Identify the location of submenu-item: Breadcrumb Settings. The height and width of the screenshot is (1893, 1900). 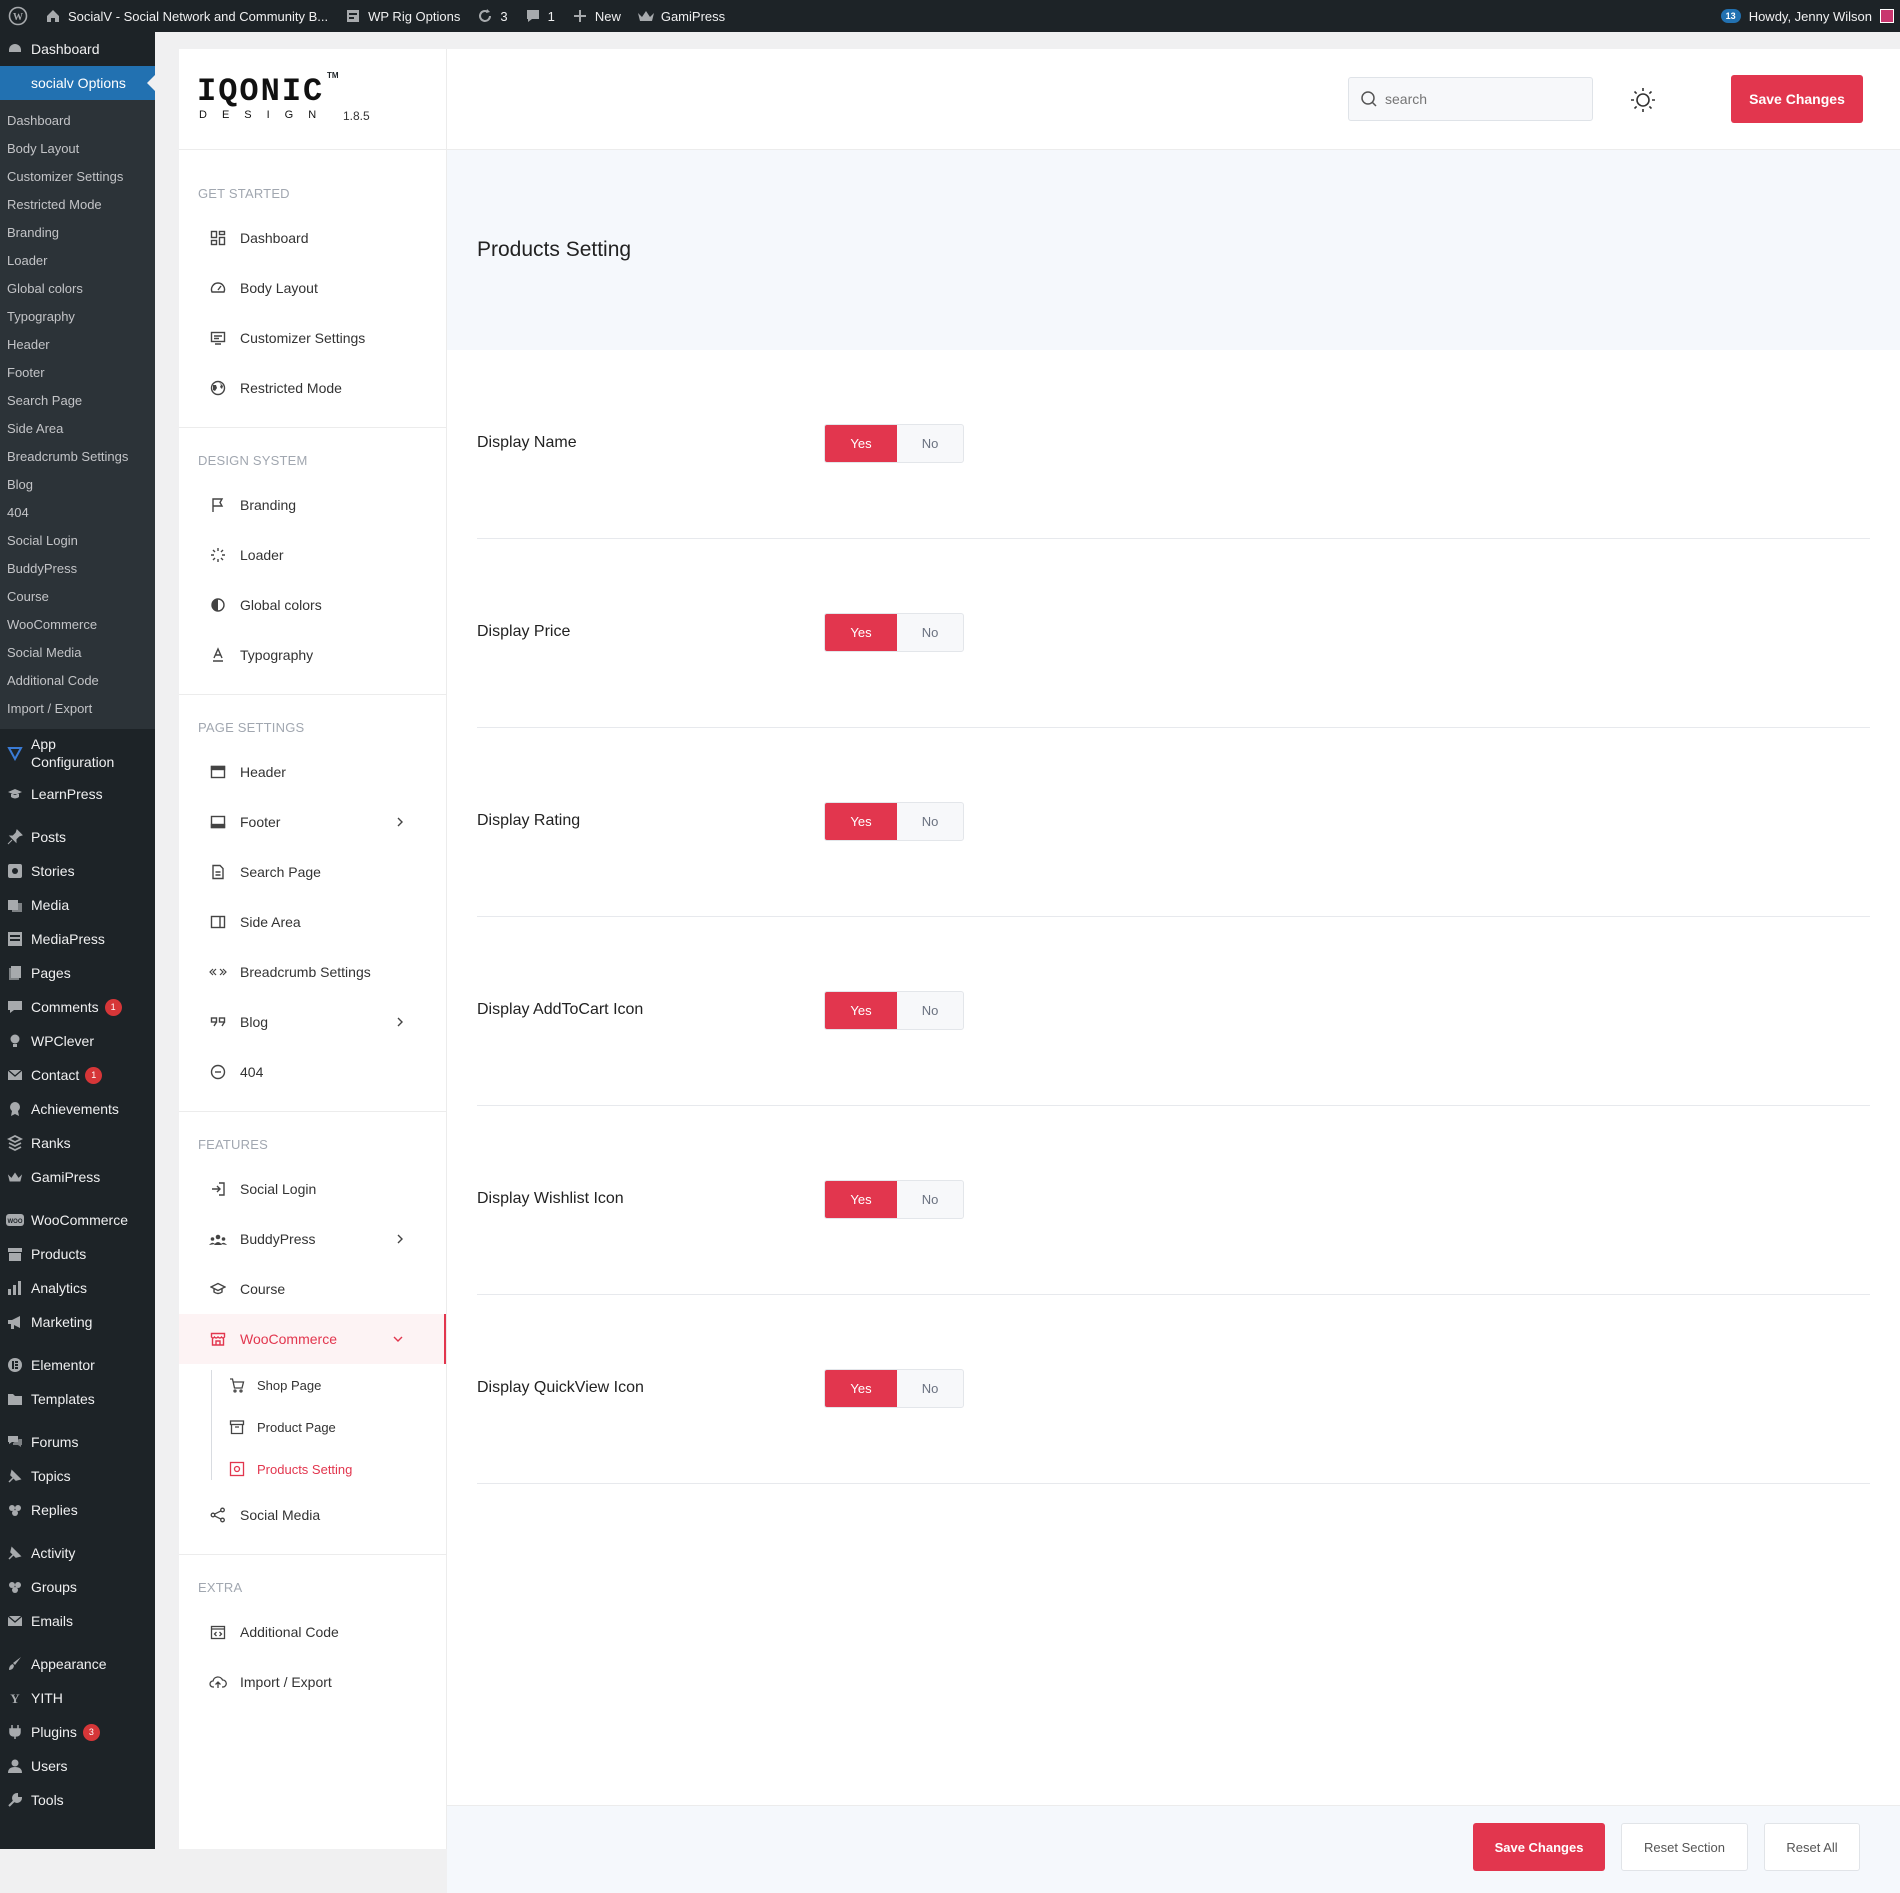
(77, 457).